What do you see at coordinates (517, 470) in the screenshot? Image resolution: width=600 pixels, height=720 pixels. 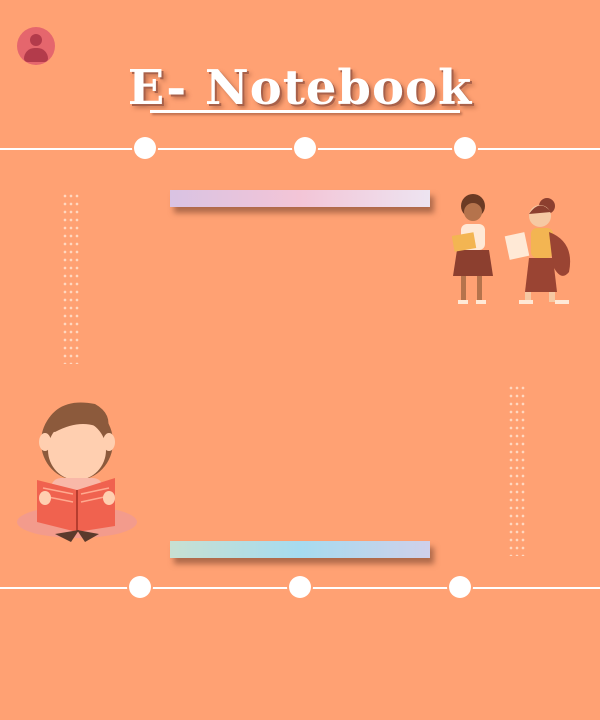 I see `dot-pattern-right` at bounding box center [517, 470].